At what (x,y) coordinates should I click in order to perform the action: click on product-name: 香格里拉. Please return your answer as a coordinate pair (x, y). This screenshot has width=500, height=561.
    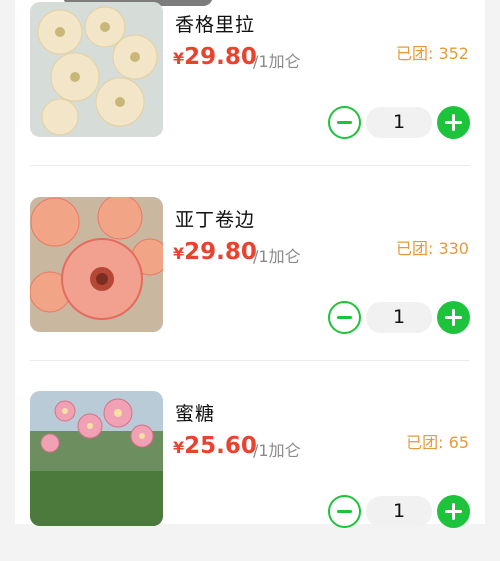
    Looking at the image, I should click on (215, 23).